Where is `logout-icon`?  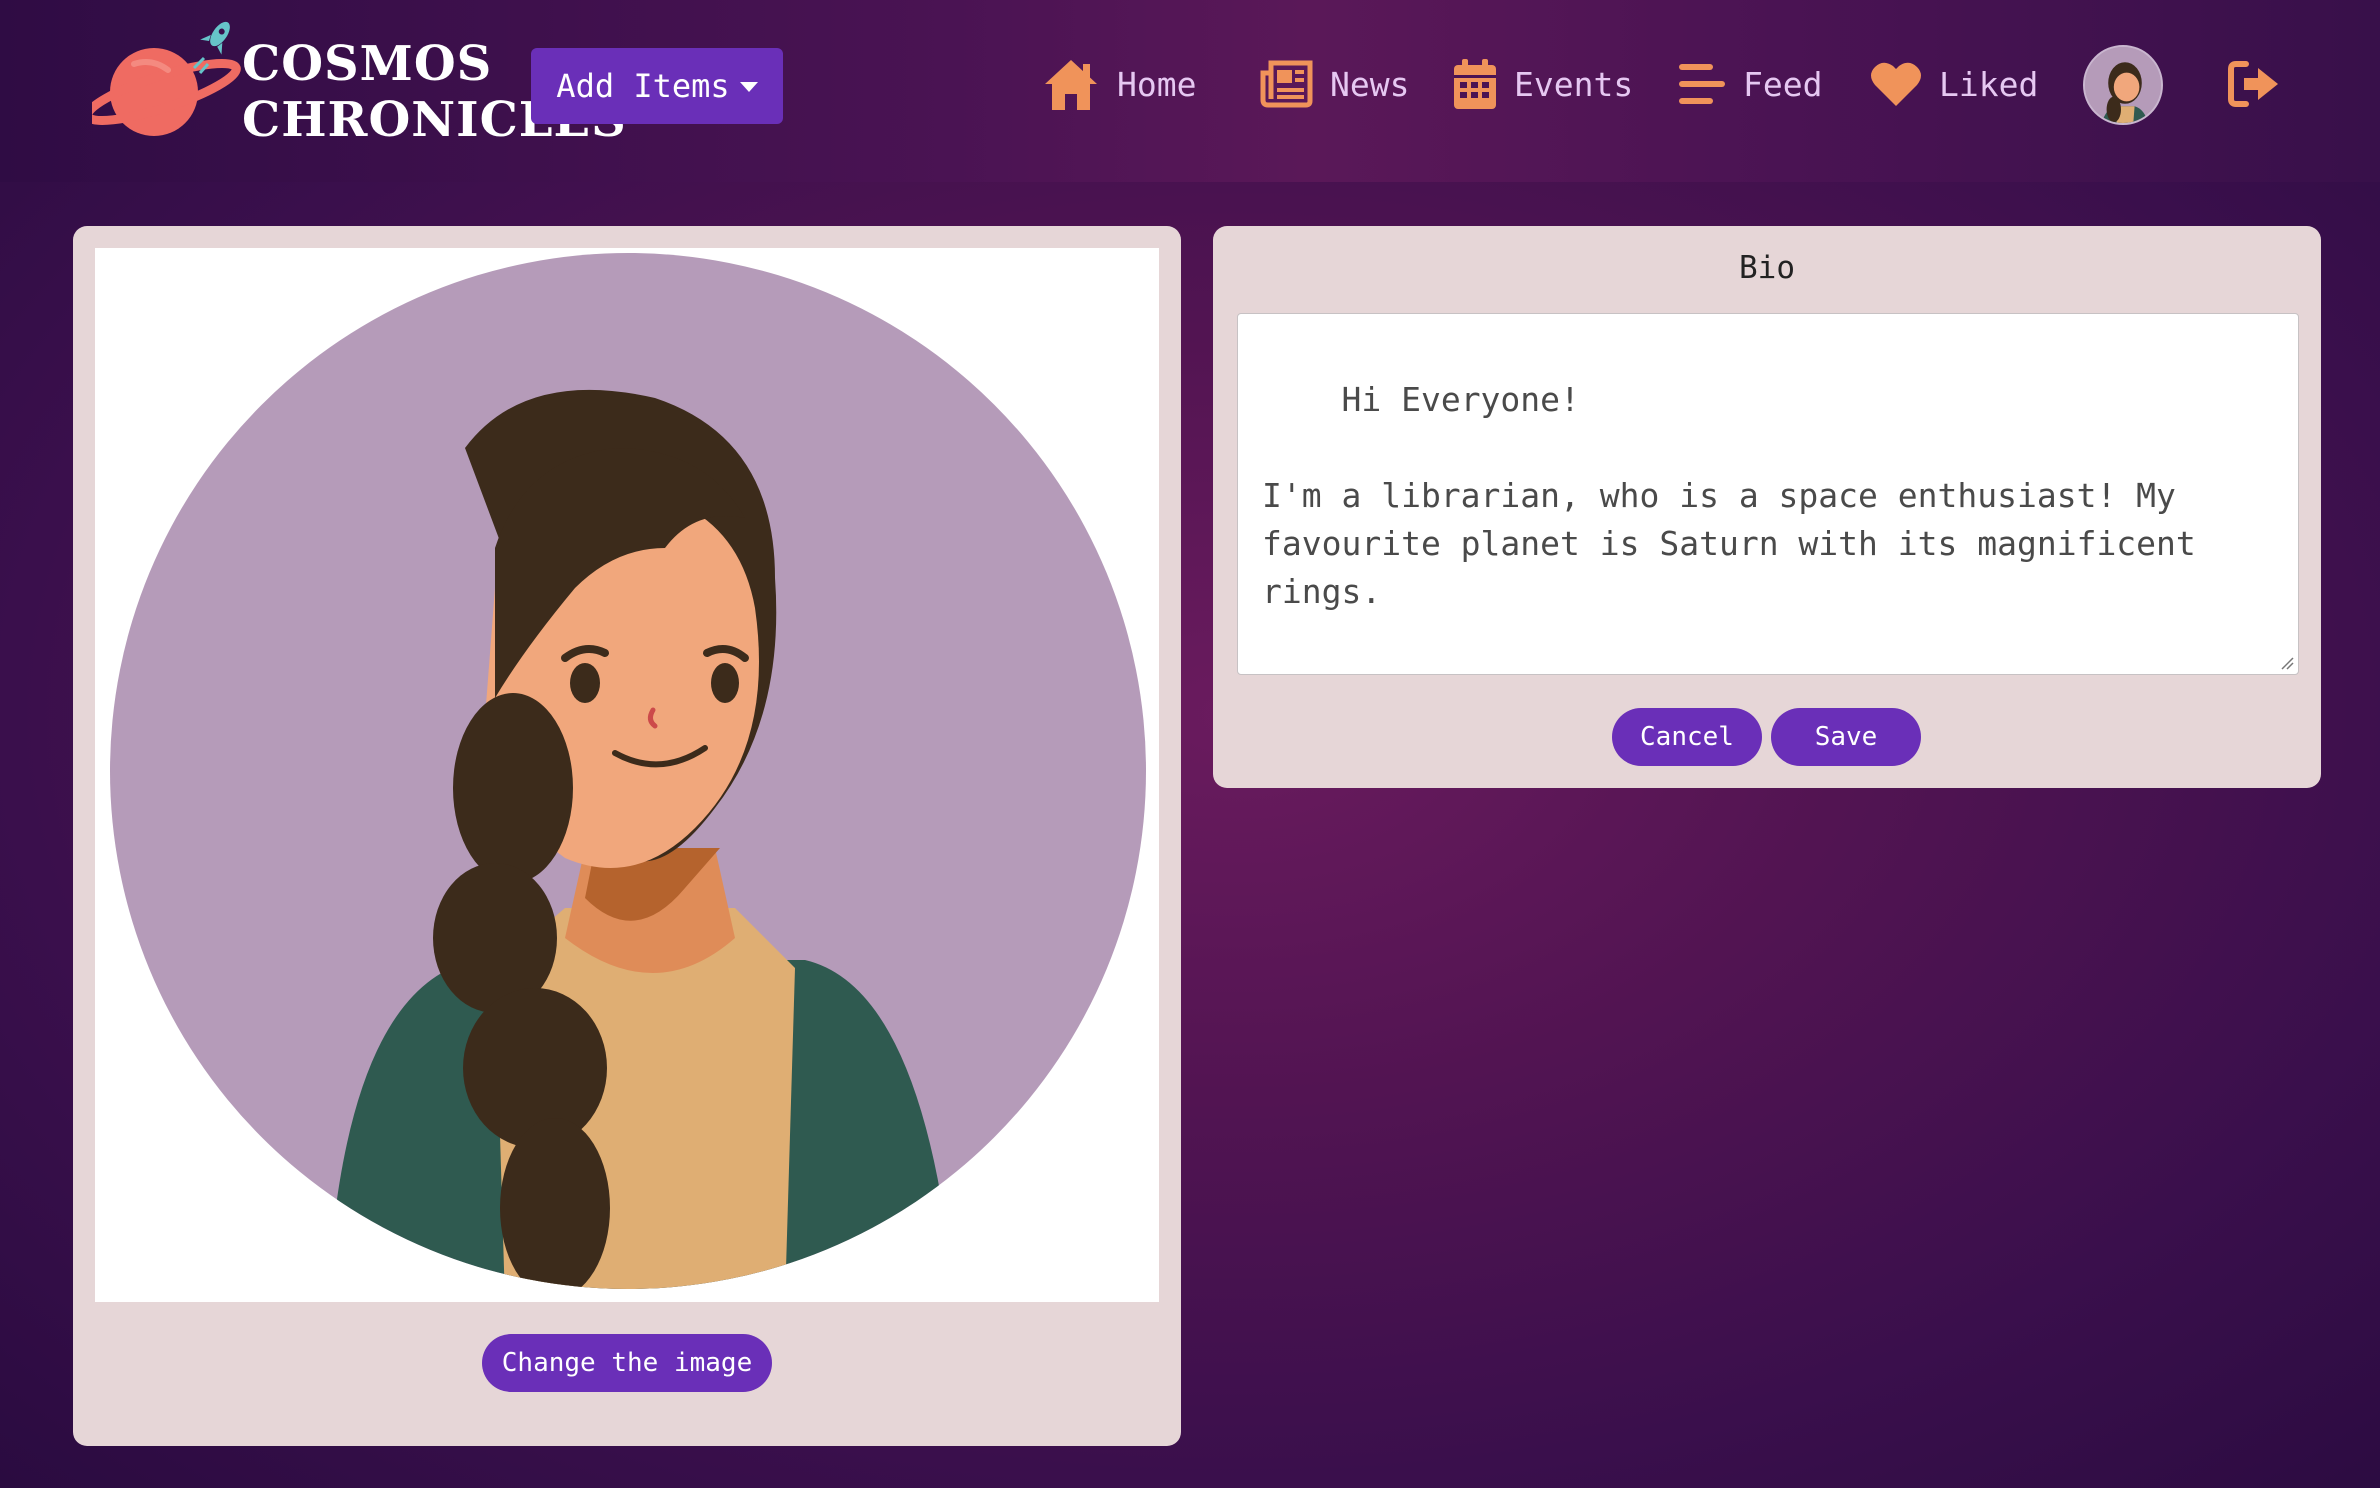
logout-icon is located at coordinates (2254, 84).